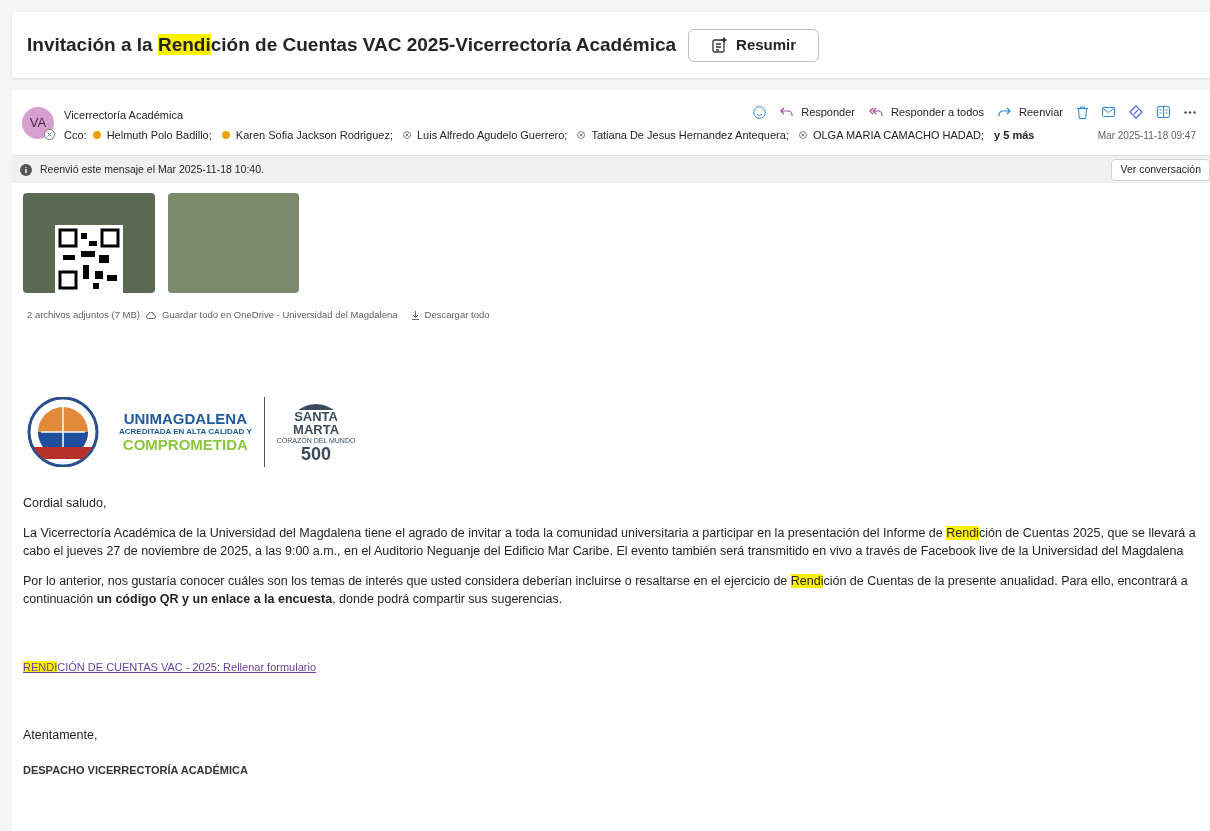 The image size is (1210, 831). What do you see at coordinates (754, 45) in the screenshot?
I see `summarize-button: Resumir` at bounding box center [754, 45].